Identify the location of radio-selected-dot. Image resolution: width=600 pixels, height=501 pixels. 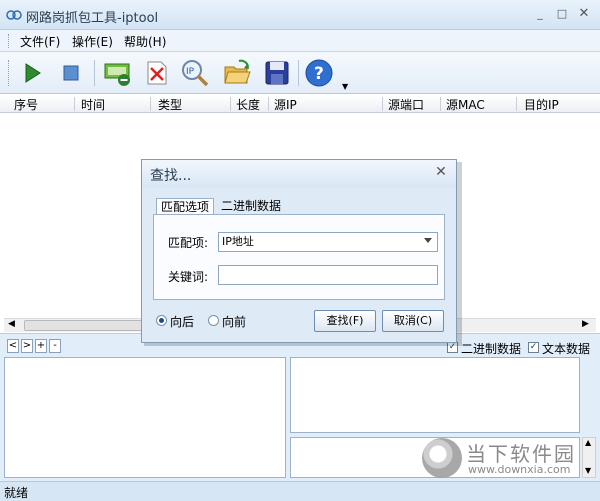
(161, 320).